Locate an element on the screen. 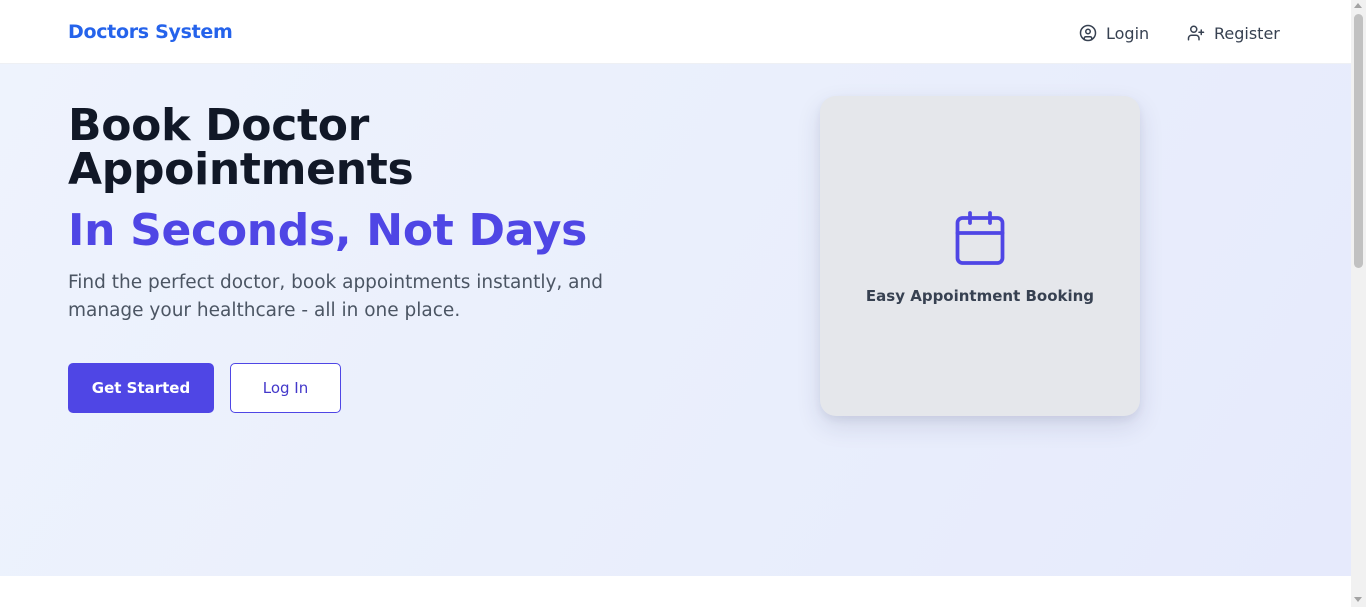 The image size is (1366, 607). brand-logo: Doctors System is located at coordinates (150, 32).